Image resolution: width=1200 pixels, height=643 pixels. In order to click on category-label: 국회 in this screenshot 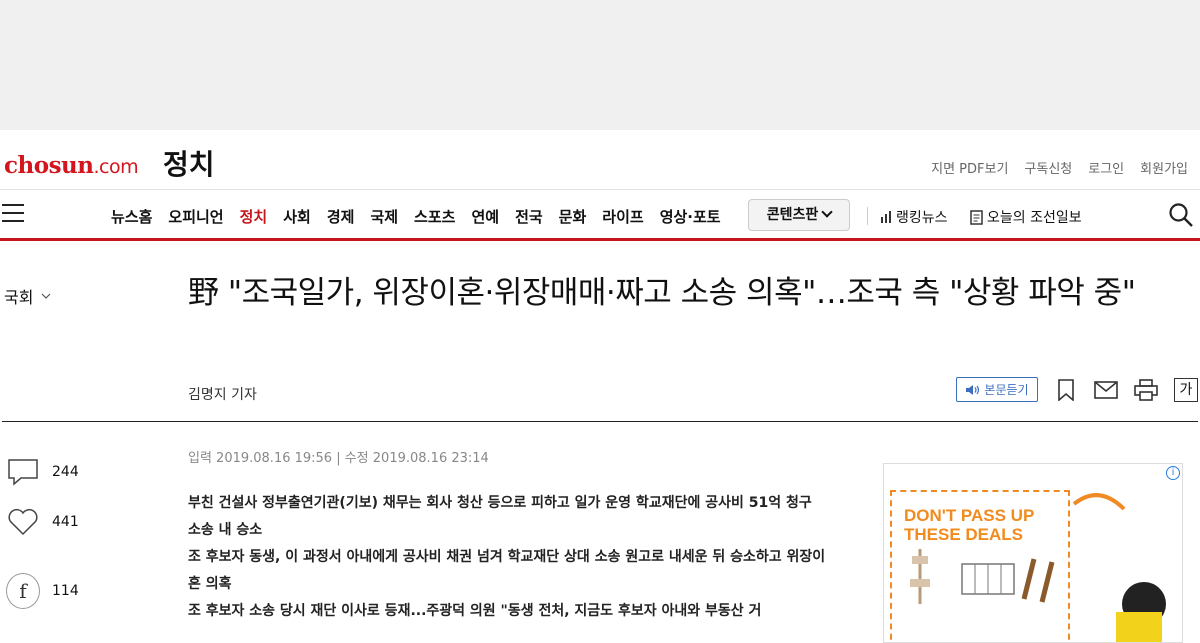, I will do `click(19, 297)`.